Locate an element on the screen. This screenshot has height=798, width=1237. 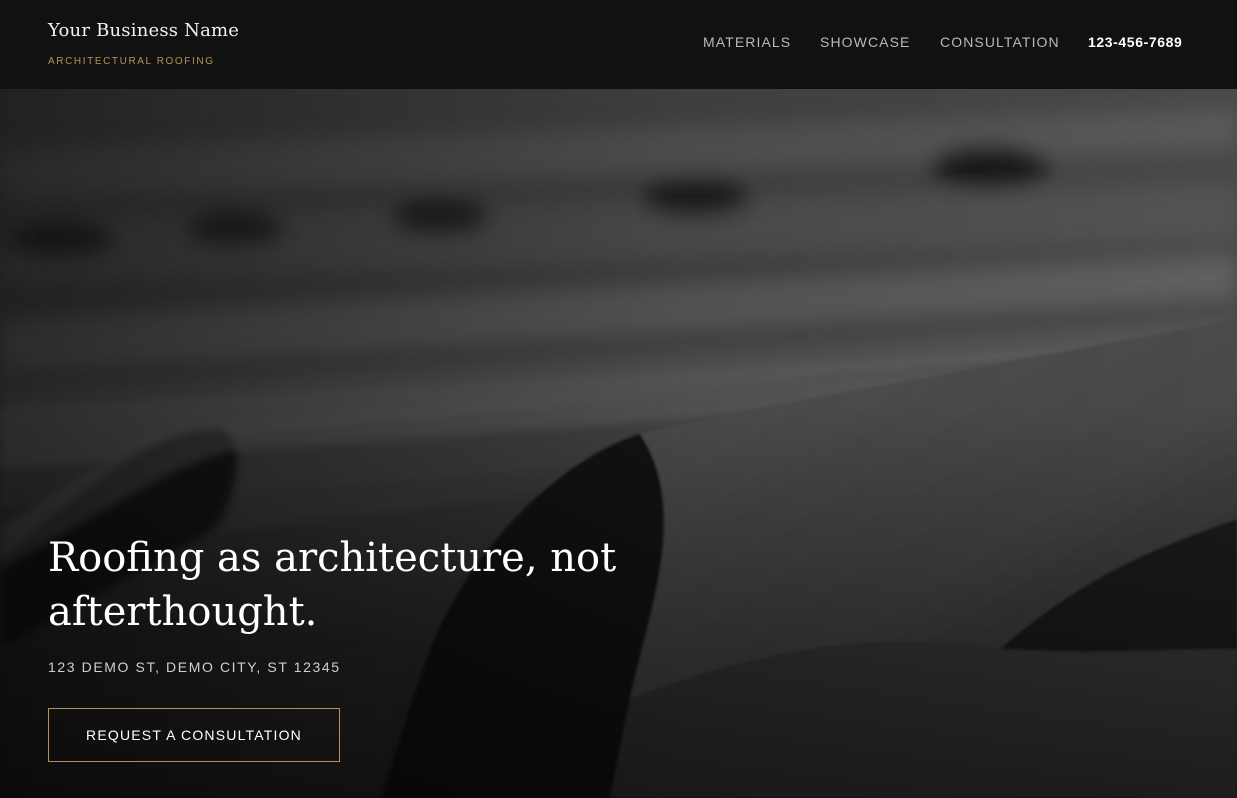
brand-tagline: ARCHITECTURAL ROOFING is located at coordinates (131, 61).